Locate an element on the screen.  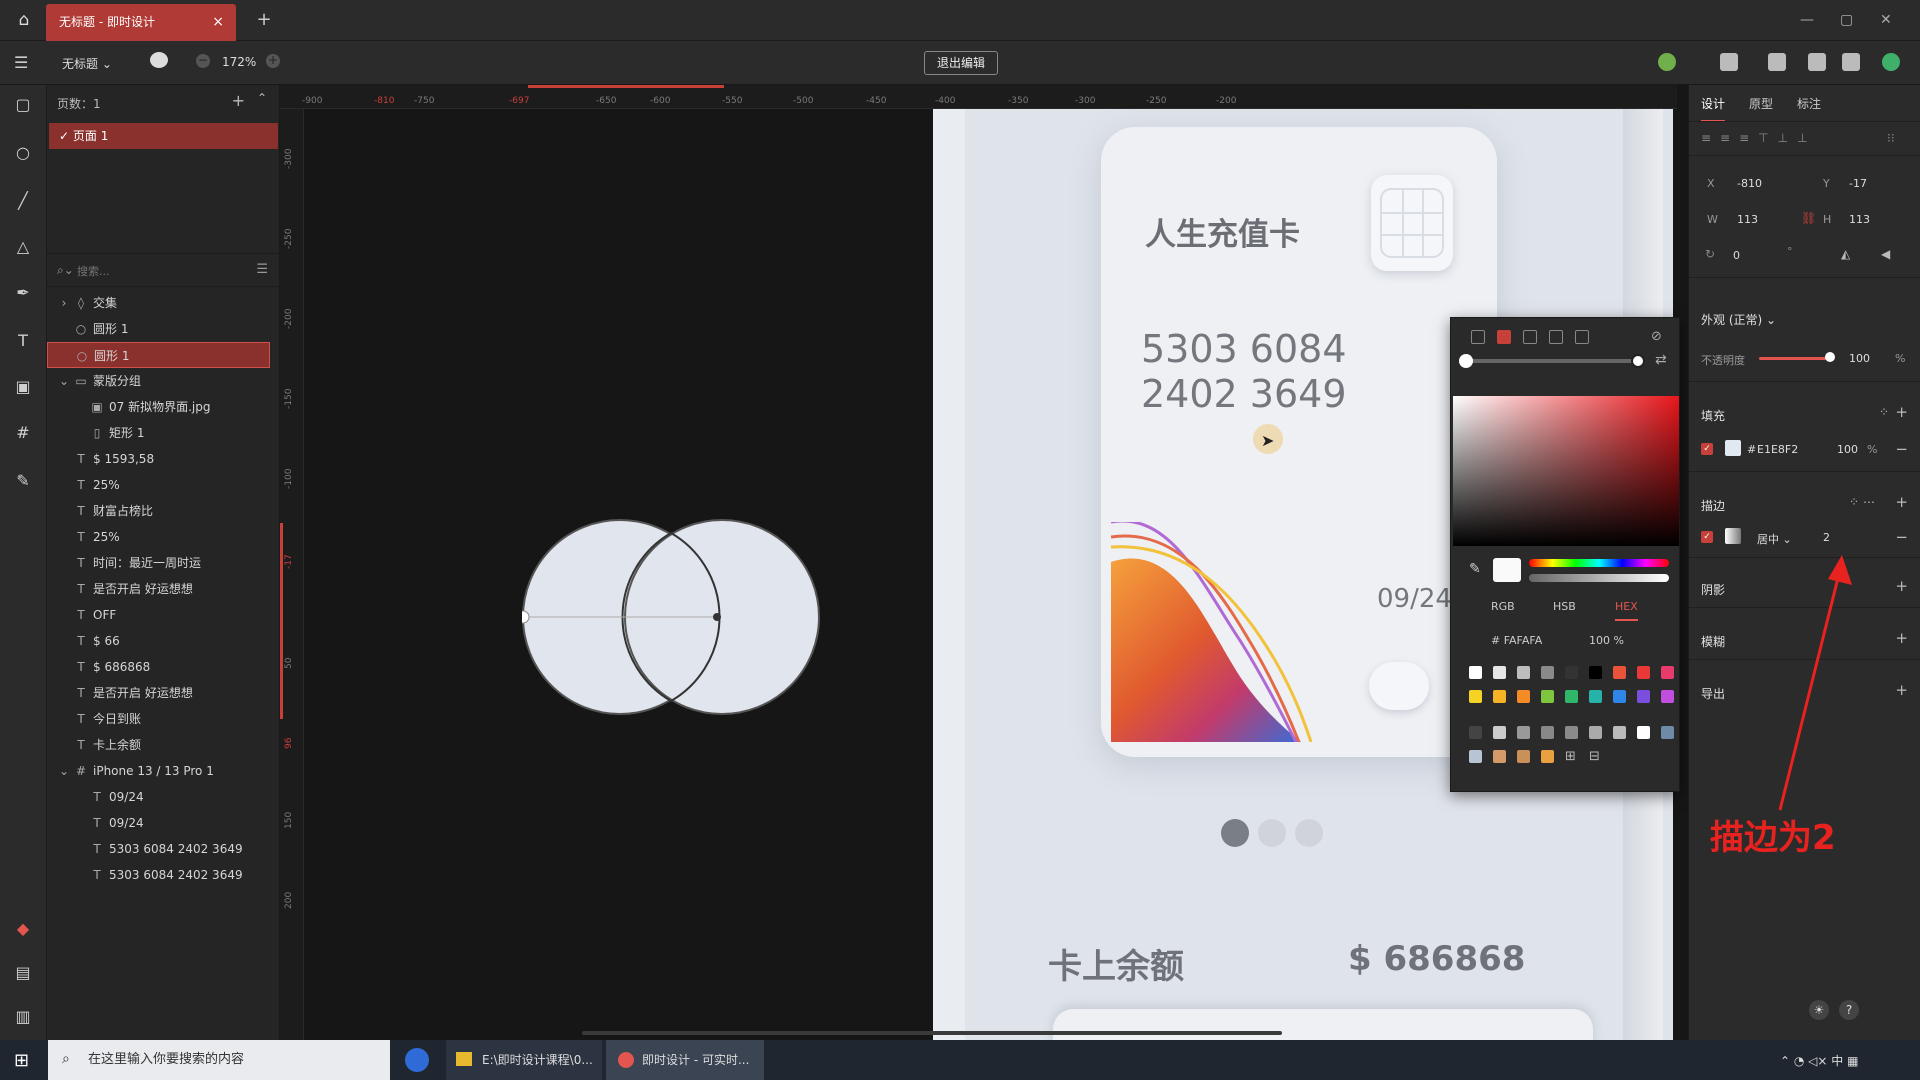
alpha-slider is located at coordinates (1599, 578).